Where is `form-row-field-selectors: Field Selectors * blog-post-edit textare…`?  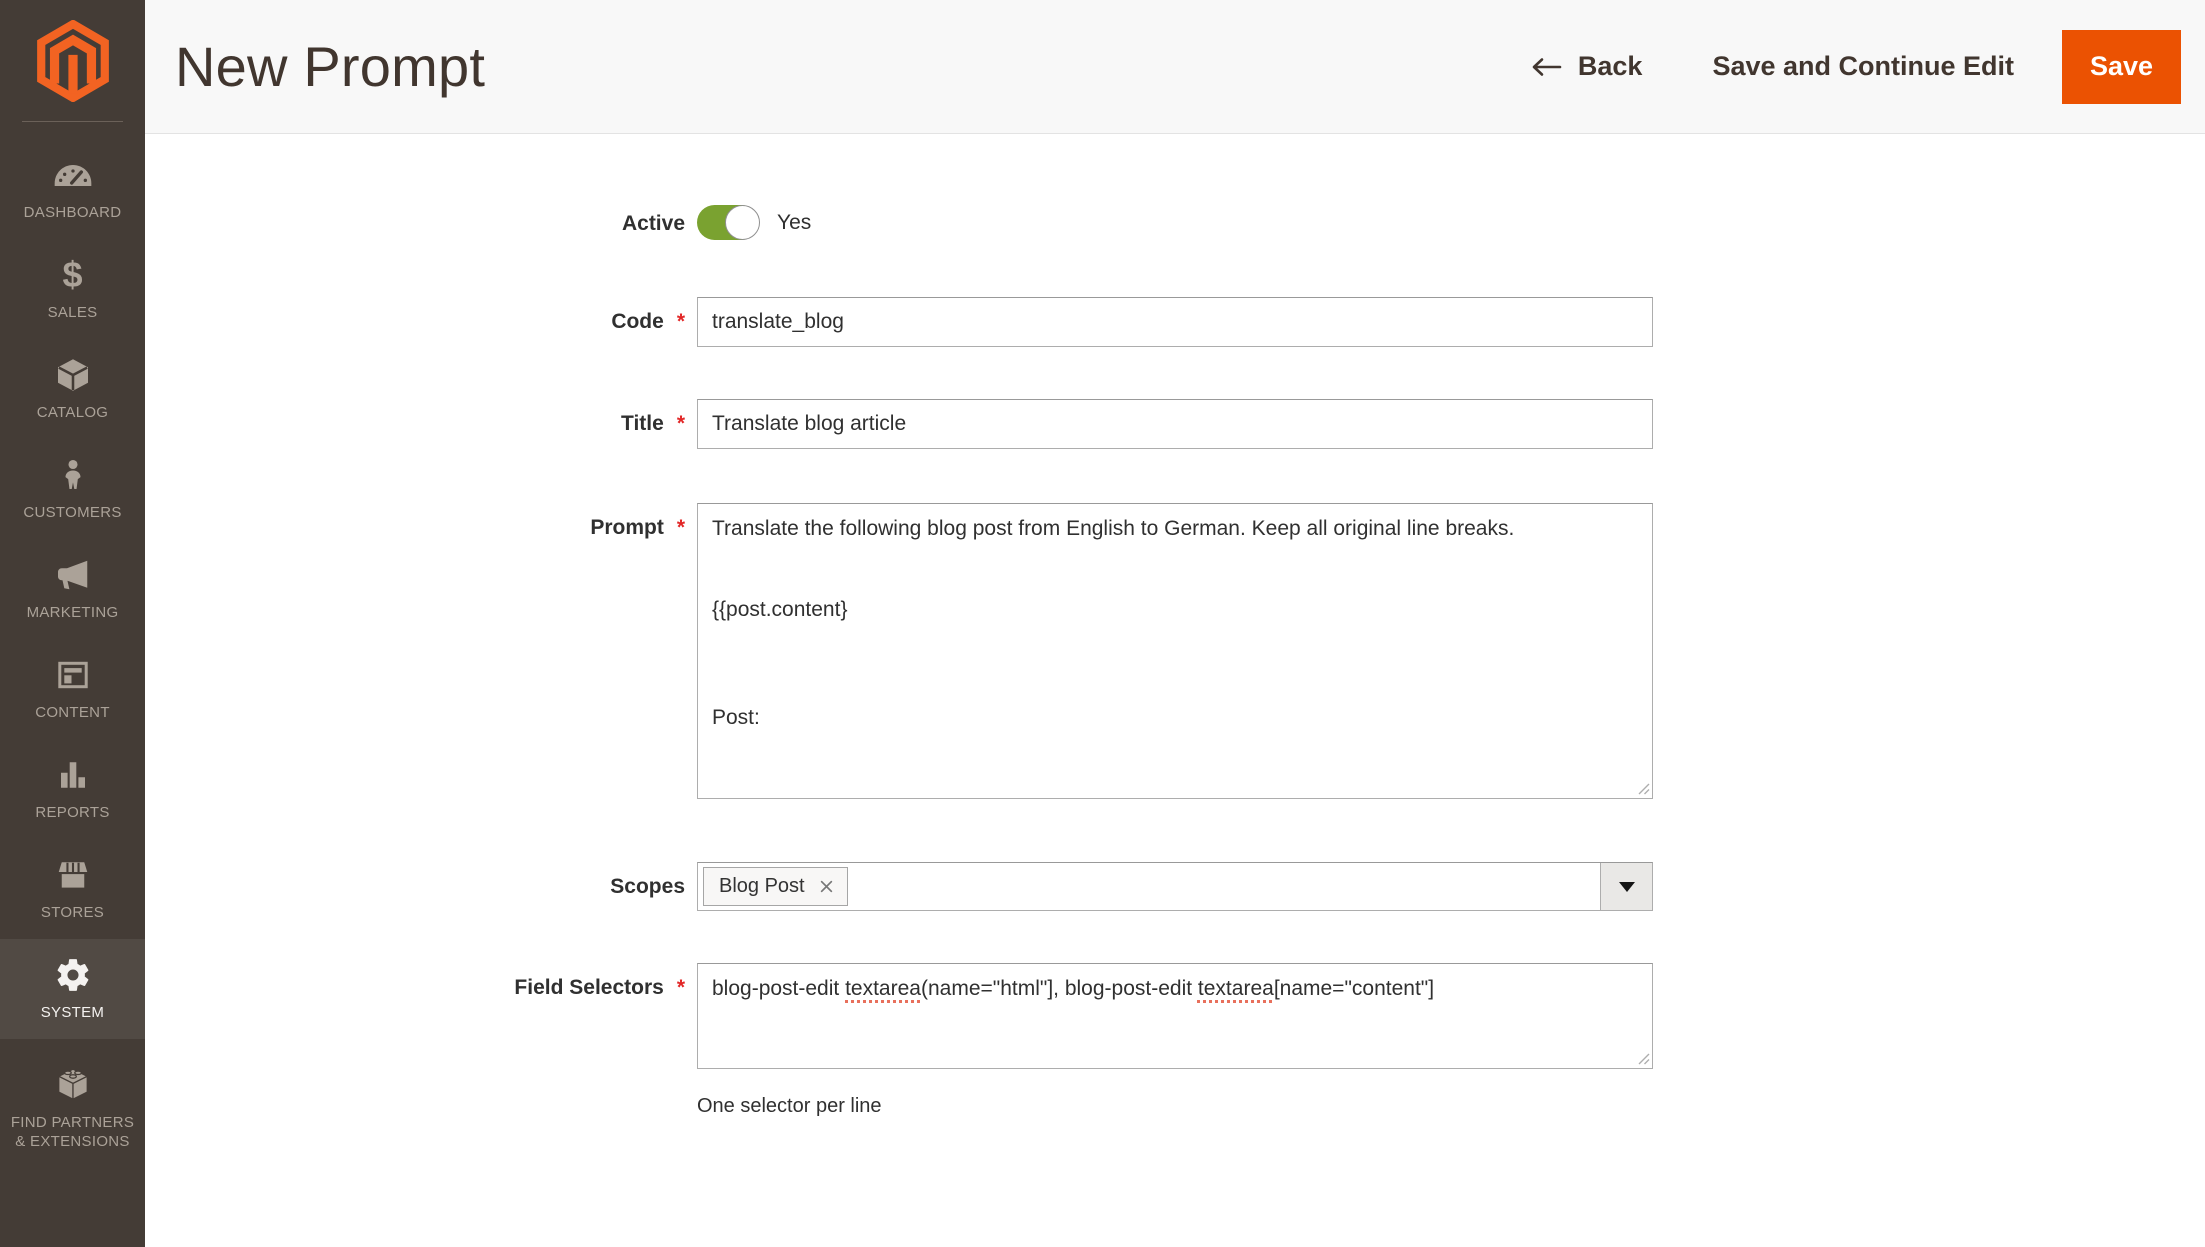 form-row-field-selectors: Field Selectors * blog-post-edit textare… is located at coordinates (1175, 1016).